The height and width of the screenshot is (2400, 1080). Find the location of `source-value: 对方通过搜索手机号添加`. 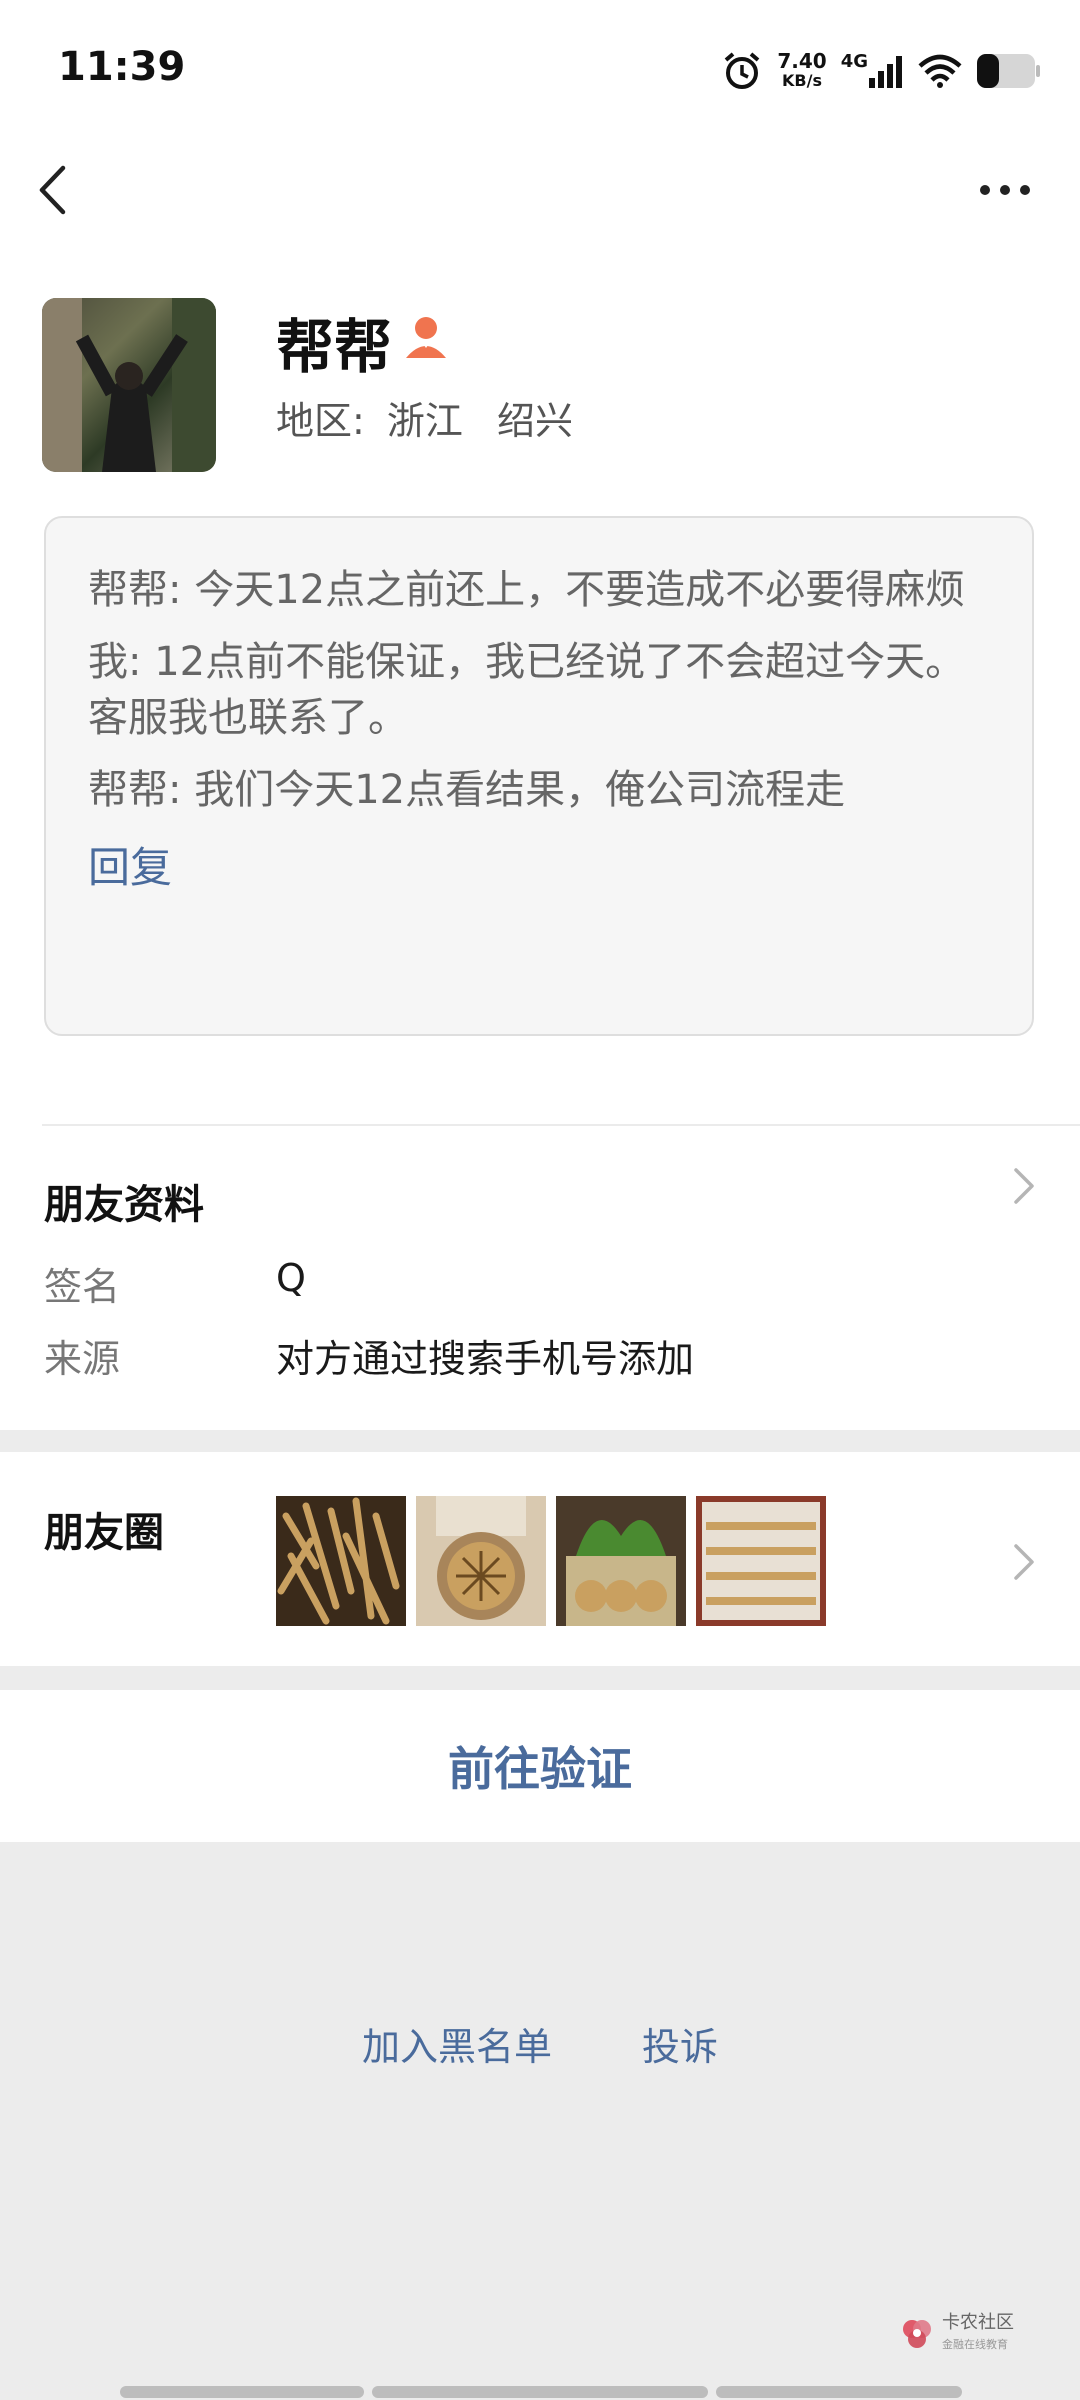

source-value: 对方通过搜索手机号添加 is located at coordinates (485, 1359).